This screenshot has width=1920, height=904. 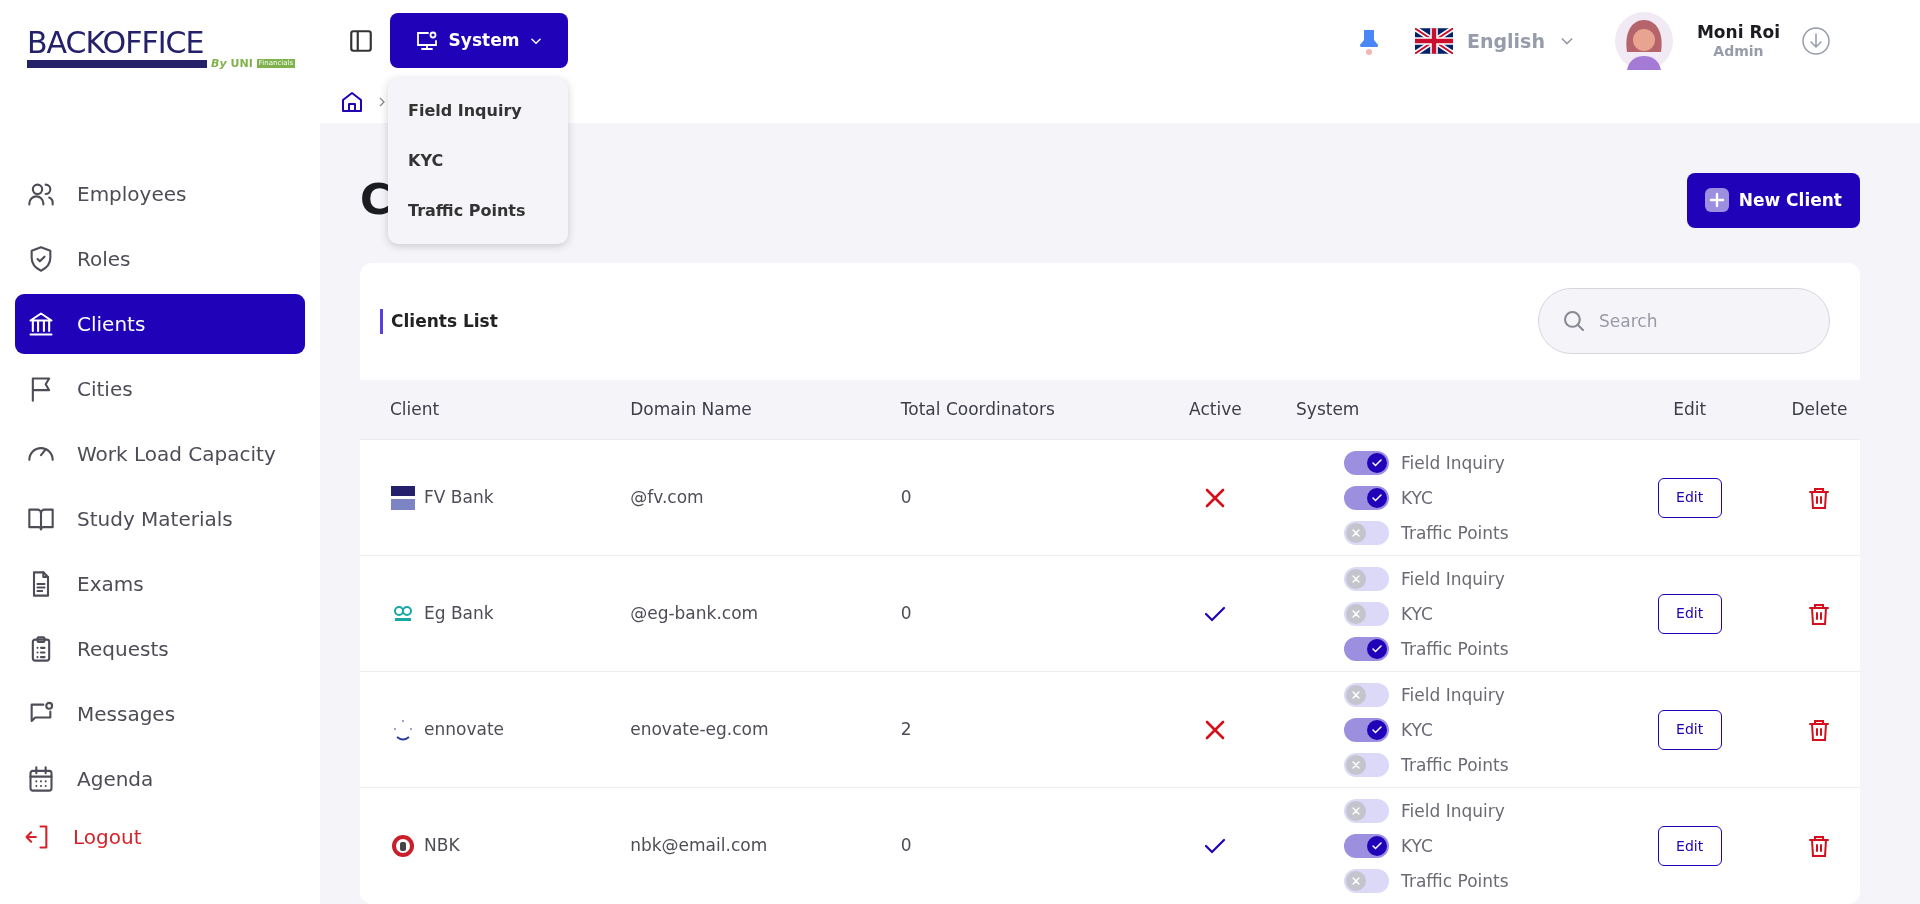 What do you see at coordinates (1017, 730) in the screenshot?
I see `table-cell: 2` at bounding box center [1017, 730].